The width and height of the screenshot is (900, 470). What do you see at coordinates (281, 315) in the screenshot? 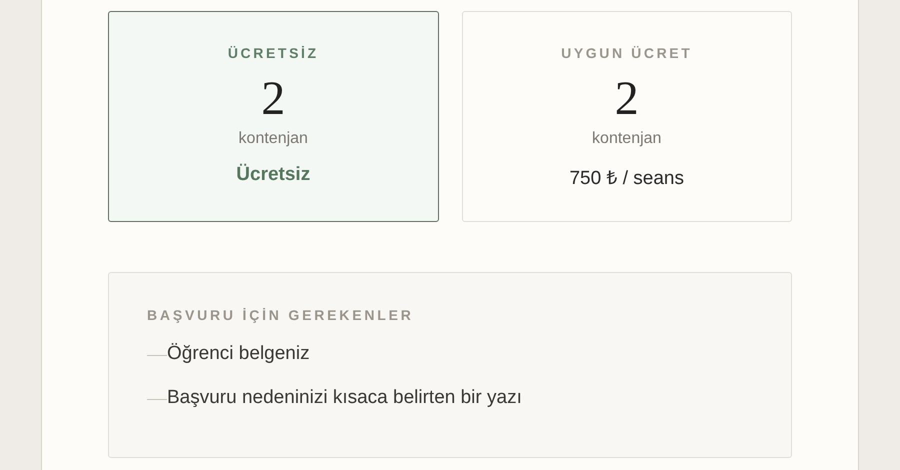
I see `section-title: BAŞVURU İÇİN GEREKENLER` at bounding box center [281, 315].